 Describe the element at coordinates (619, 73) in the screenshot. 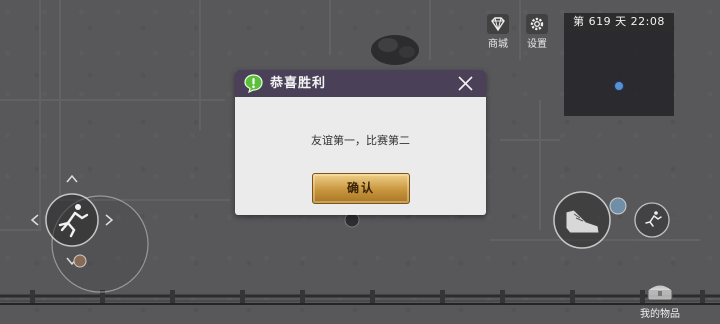

I see `minimap` at that location.